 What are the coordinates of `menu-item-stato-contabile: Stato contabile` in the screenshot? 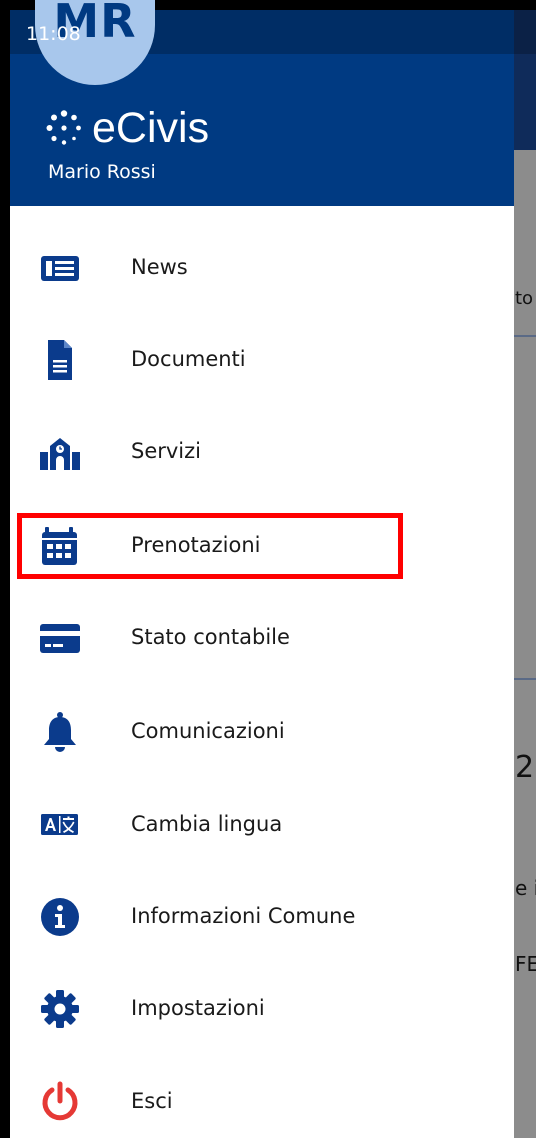 It's located at (262, 638).